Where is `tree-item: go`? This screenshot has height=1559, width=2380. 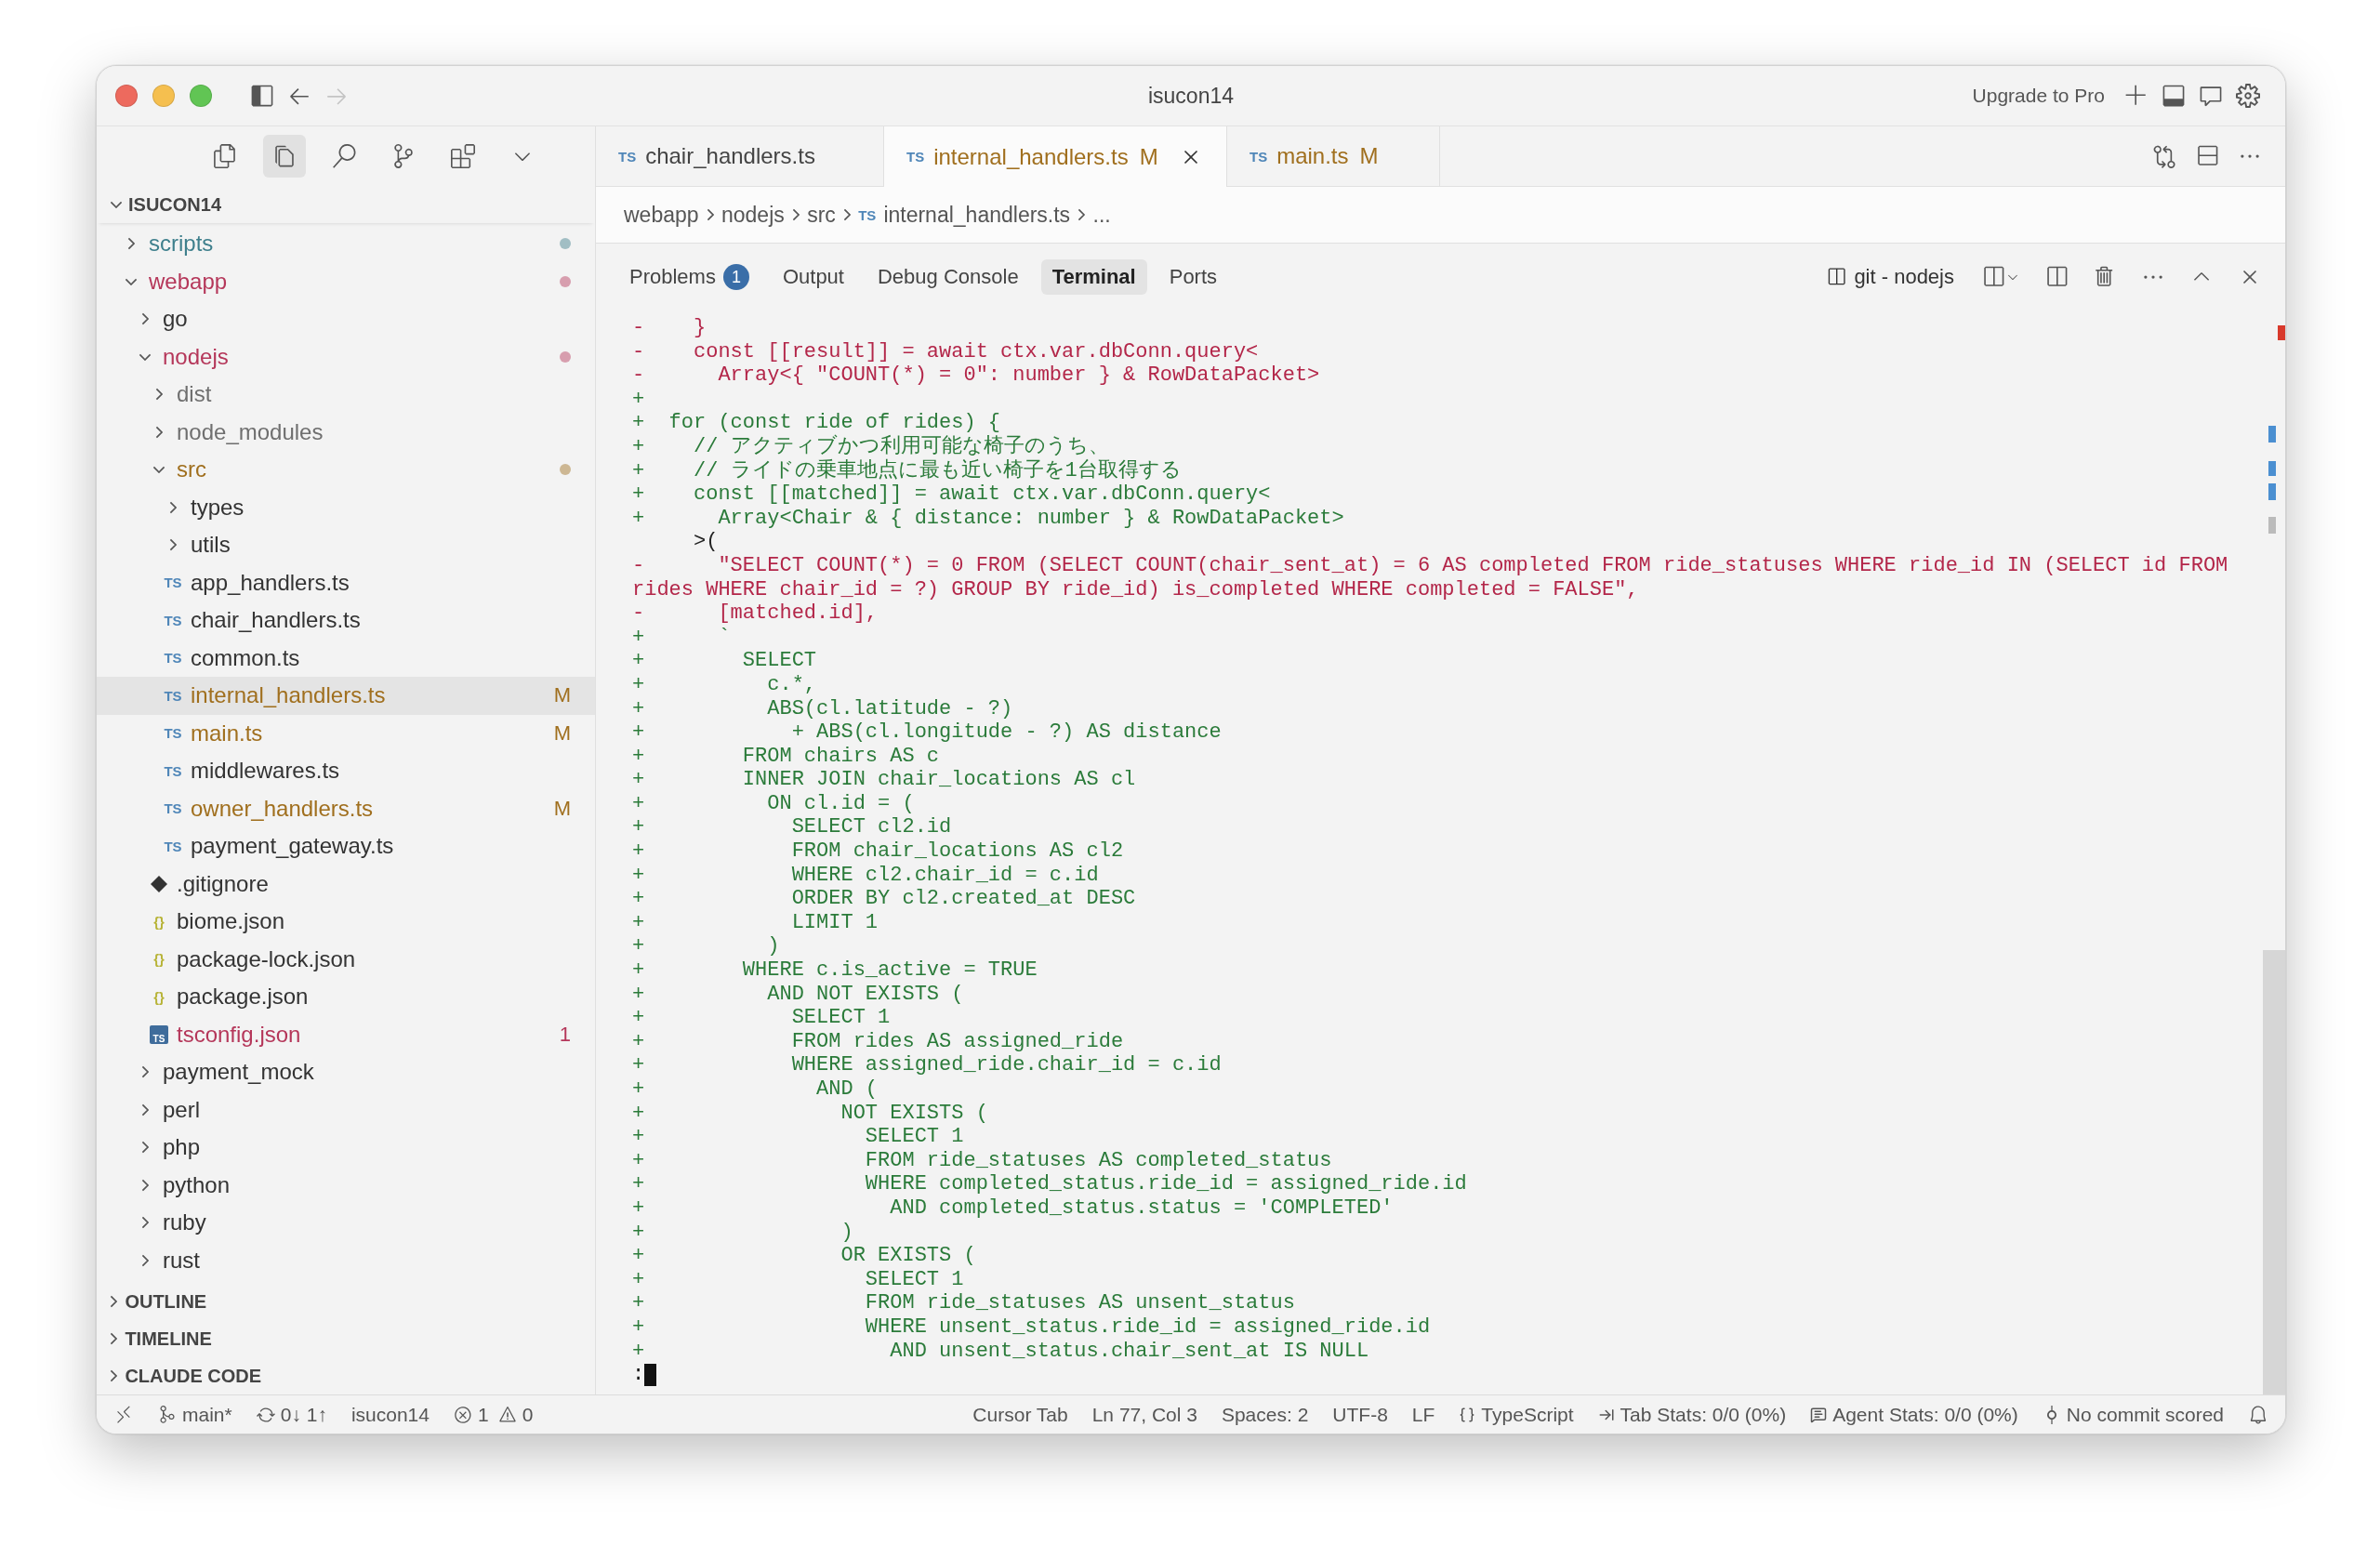
tree-item: go is located at coordinates (346, 319).